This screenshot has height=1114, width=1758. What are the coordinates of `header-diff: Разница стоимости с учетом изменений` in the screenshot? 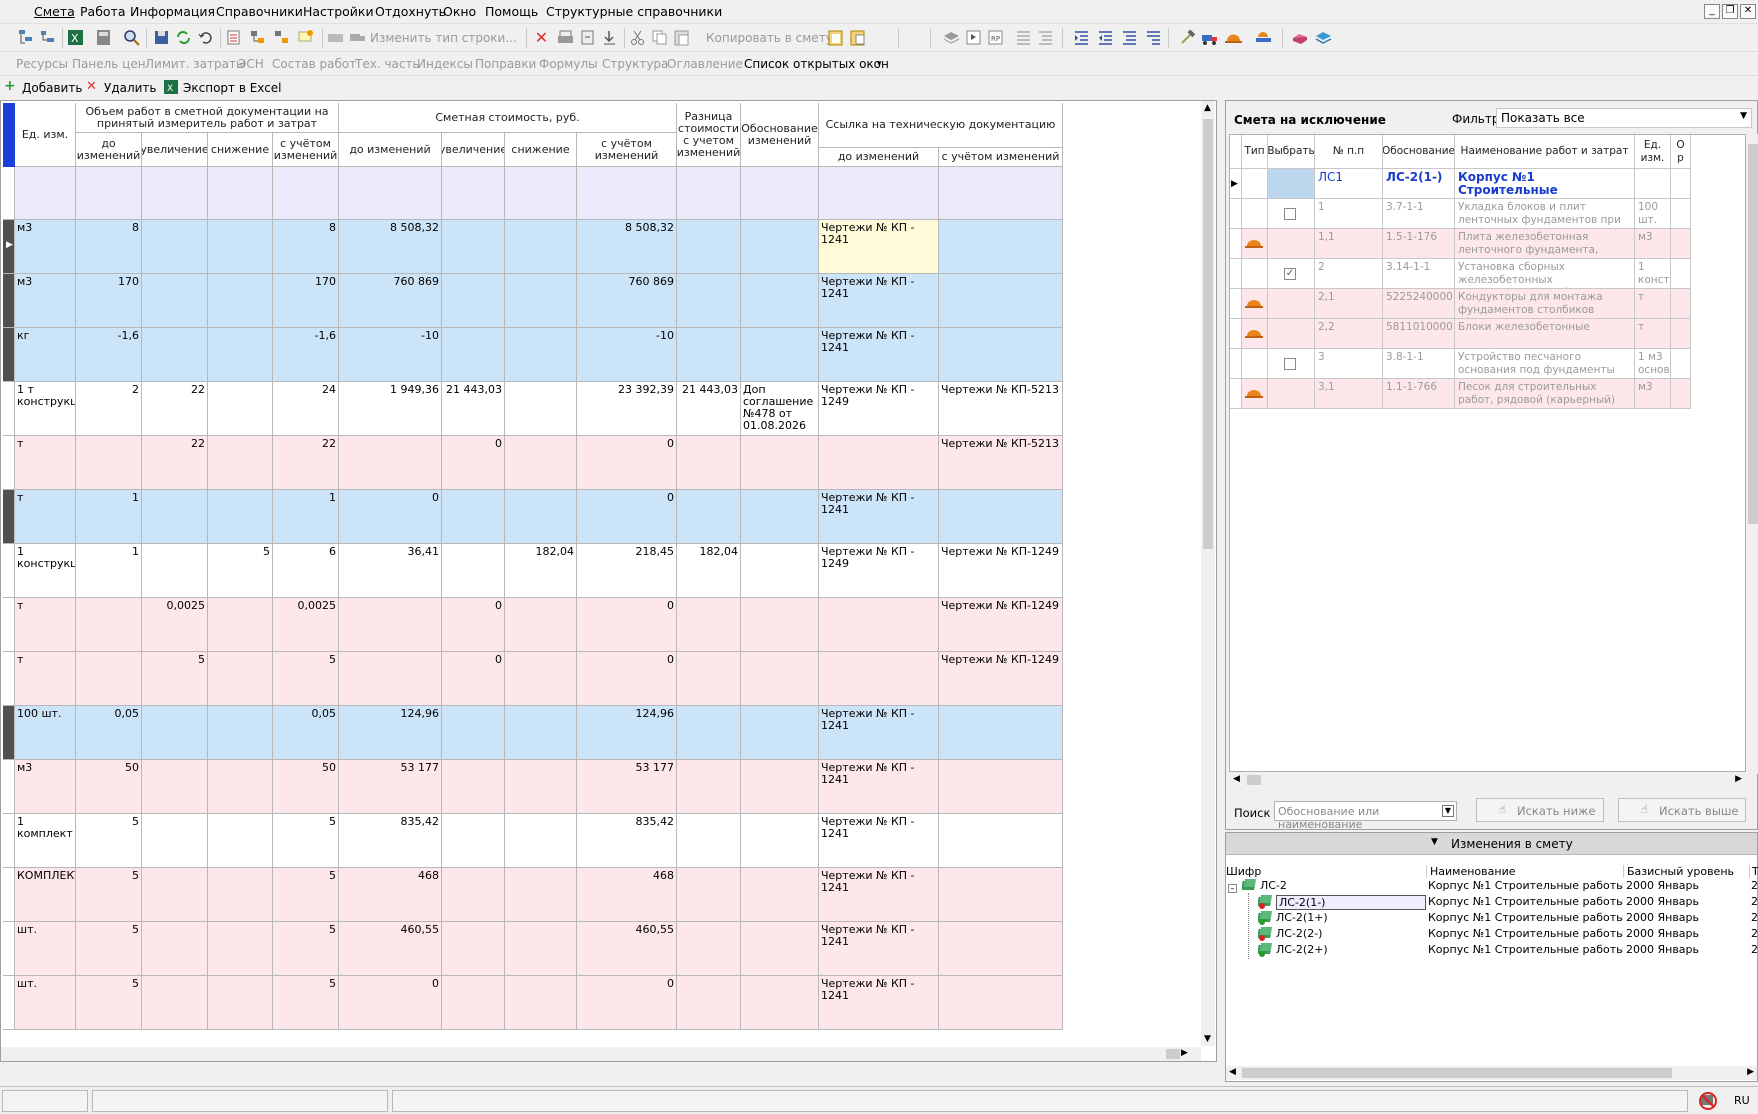 It's located at (709, 135).